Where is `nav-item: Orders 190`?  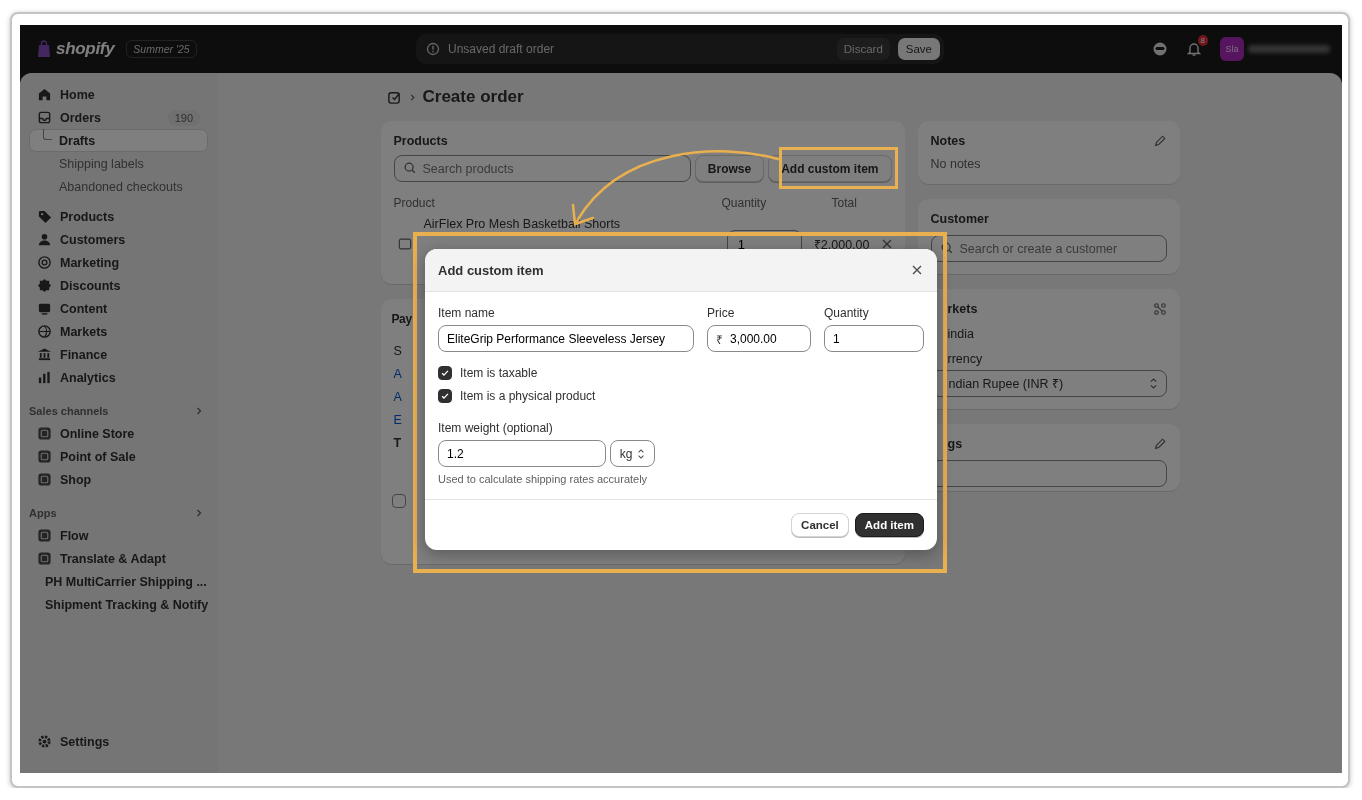 nav-item: Orders 190 is located at coordinates (118, 117).